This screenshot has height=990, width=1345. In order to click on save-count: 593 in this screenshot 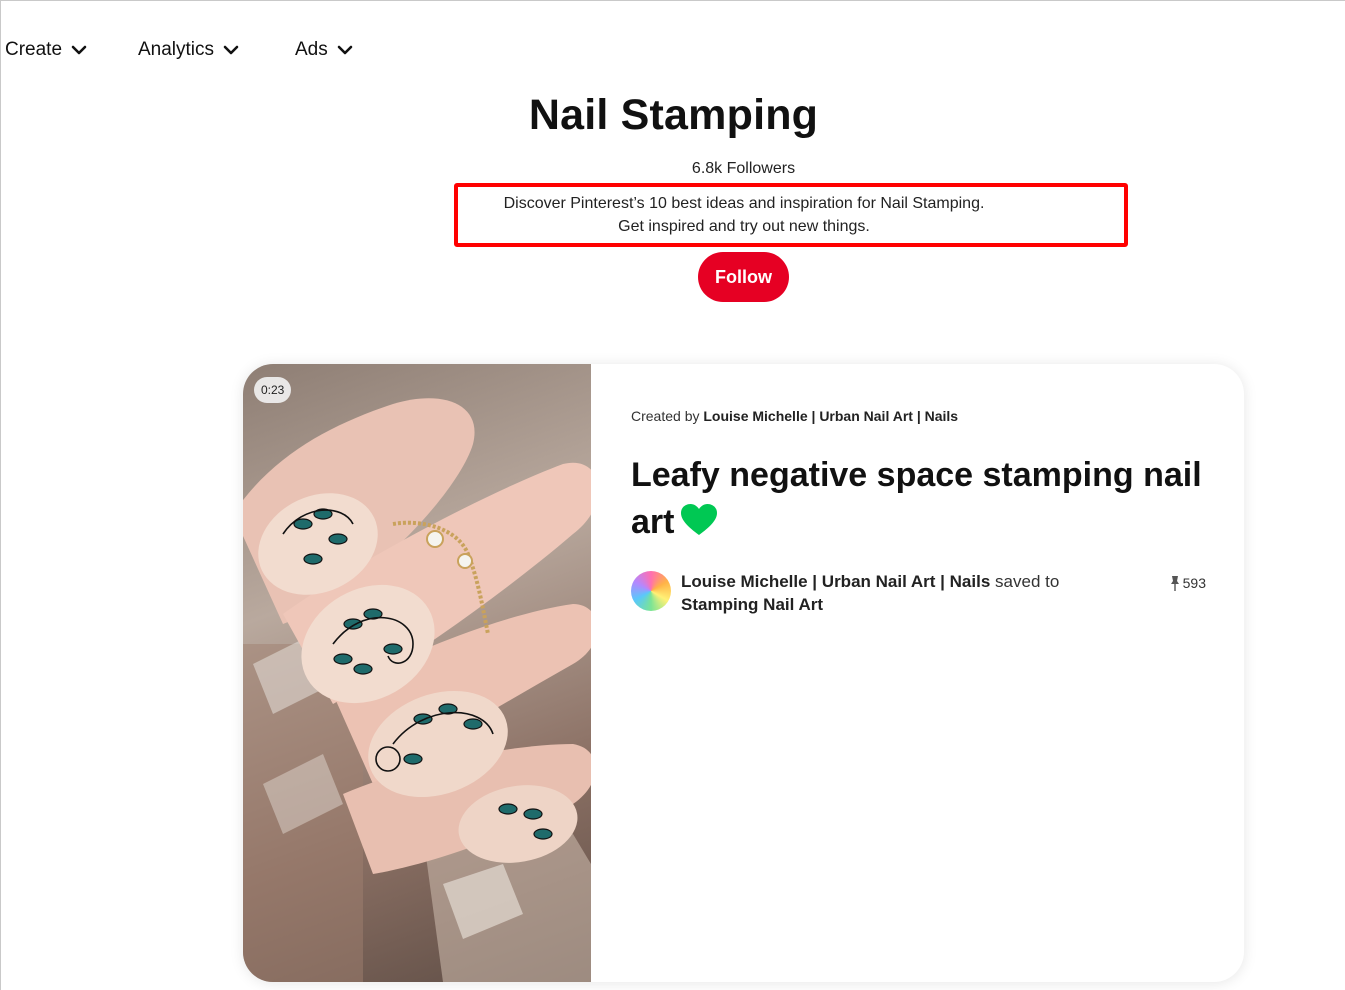, I will do `click(1188, 583)`.